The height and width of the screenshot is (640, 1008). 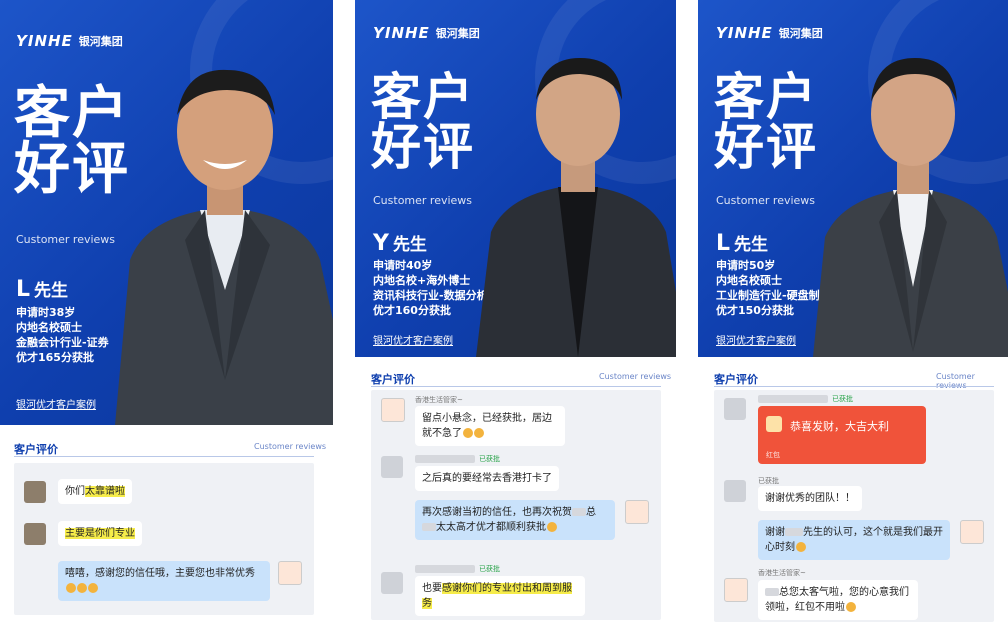 I want to click on chat-bubble: 留点小悬念，已经获批，居边就不急了, so click(x=490, y=426).